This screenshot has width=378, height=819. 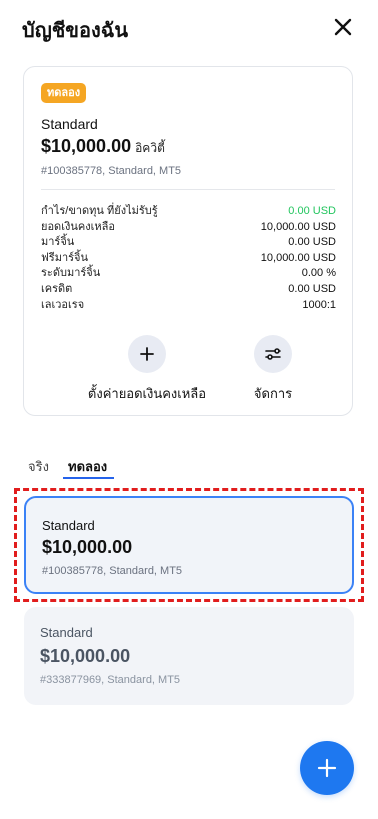 I want to click on account-meta: #100385778, Standard, MT5, so click(x=111, y=171).